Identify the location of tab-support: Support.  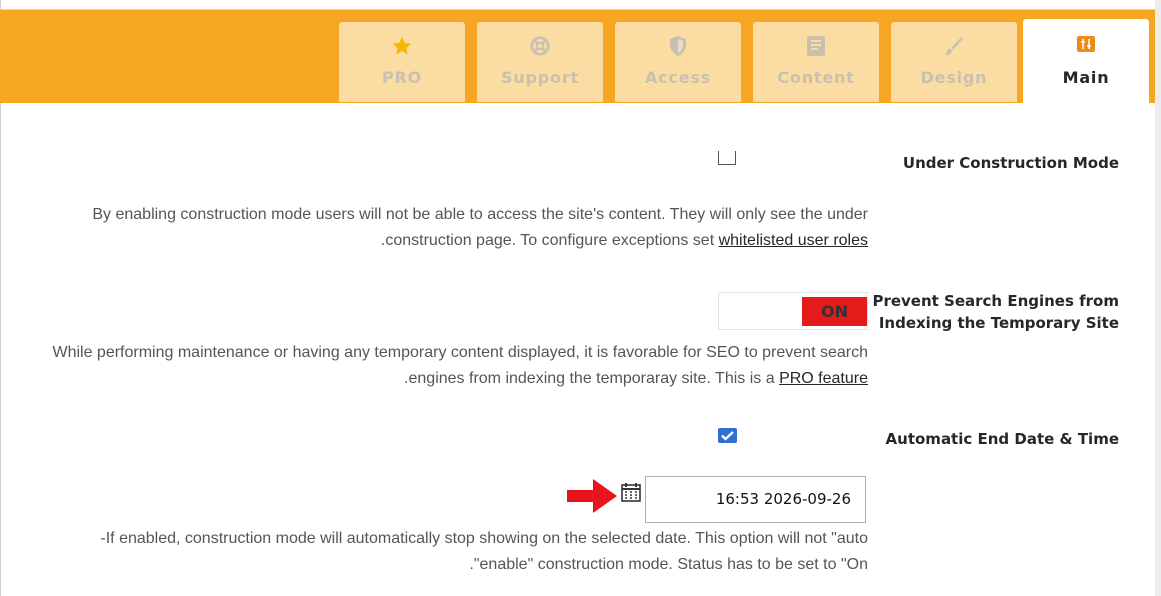
(540, 62).